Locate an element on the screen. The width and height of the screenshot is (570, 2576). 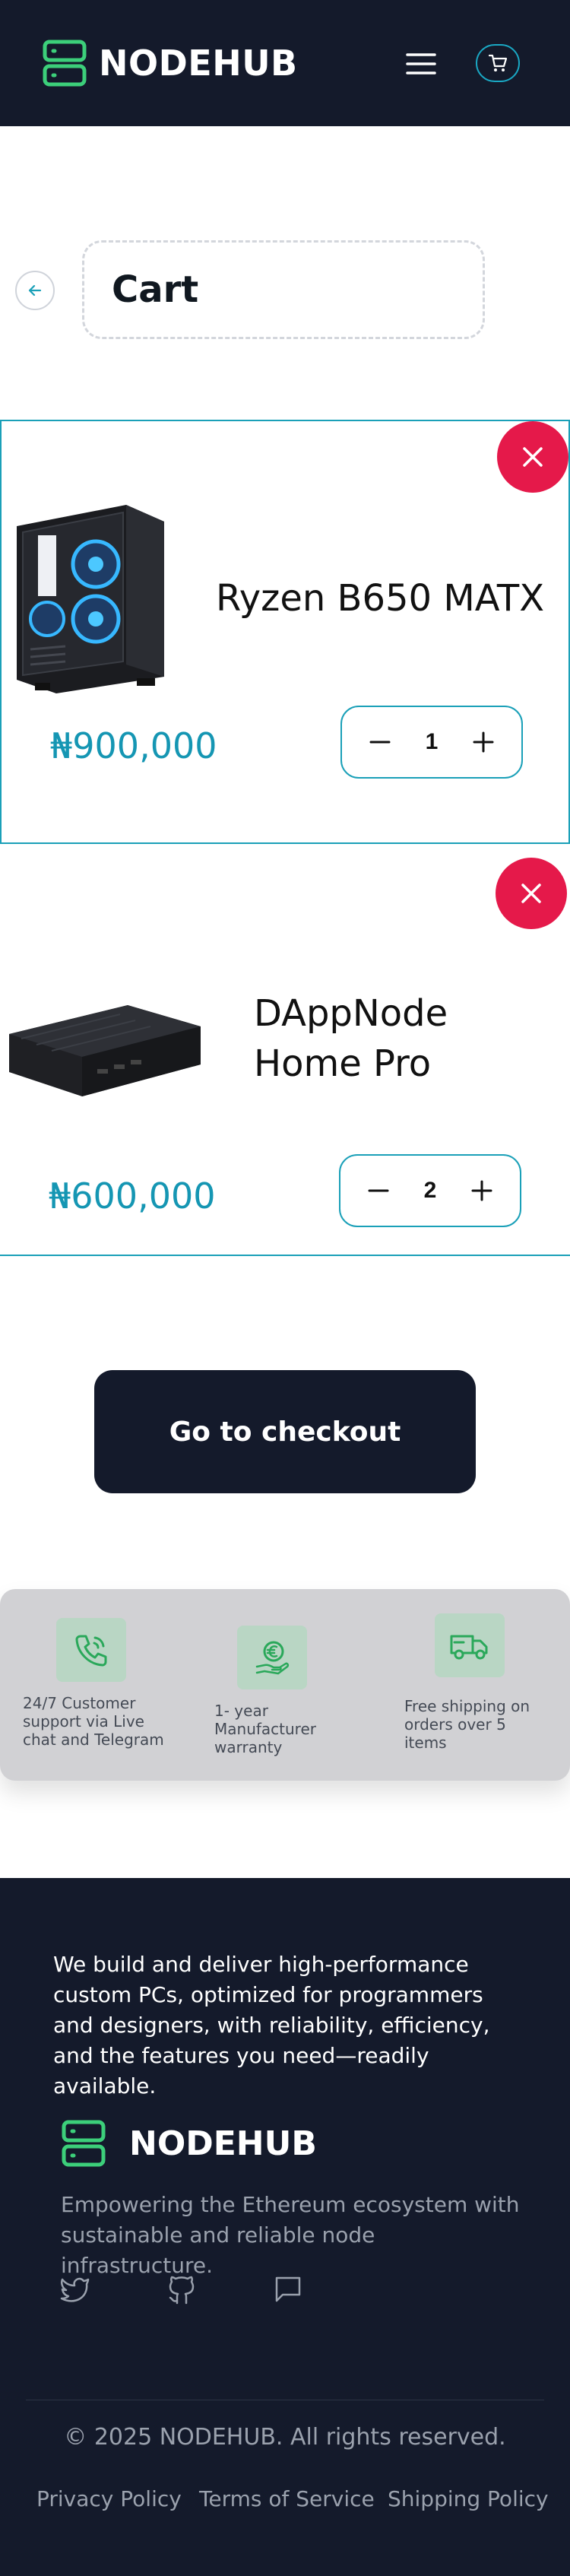
feature-line: support via Live is located at coordinates (84, 1722).